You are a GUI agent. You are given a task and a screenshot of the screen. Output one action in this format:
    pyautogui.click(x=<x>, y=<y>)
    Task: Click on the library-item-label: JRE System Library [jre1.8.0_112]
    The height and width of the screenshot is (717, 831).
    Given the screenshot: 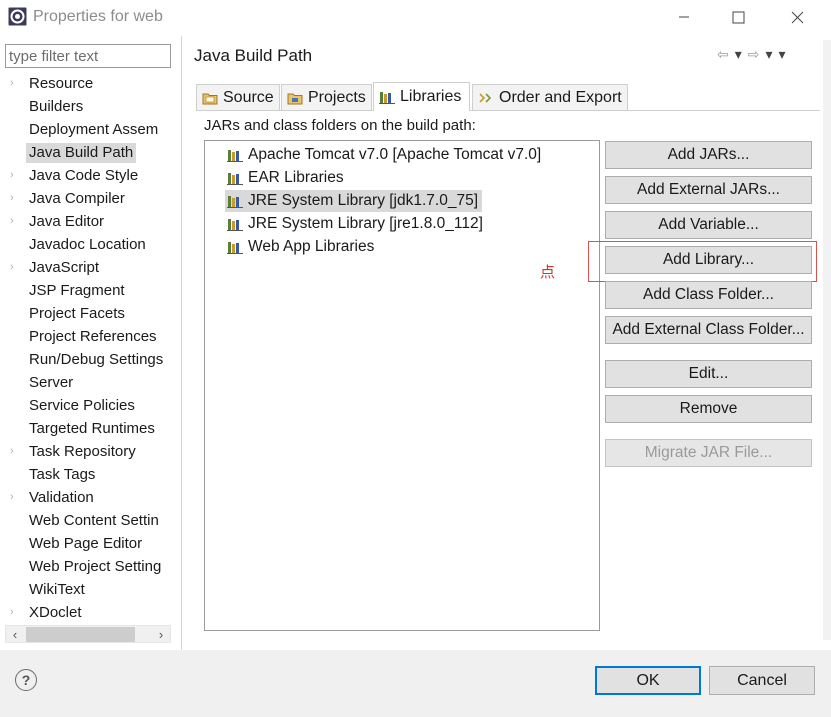 What is the action you would take?
    pyautogui.click(x=365, y=223)
    